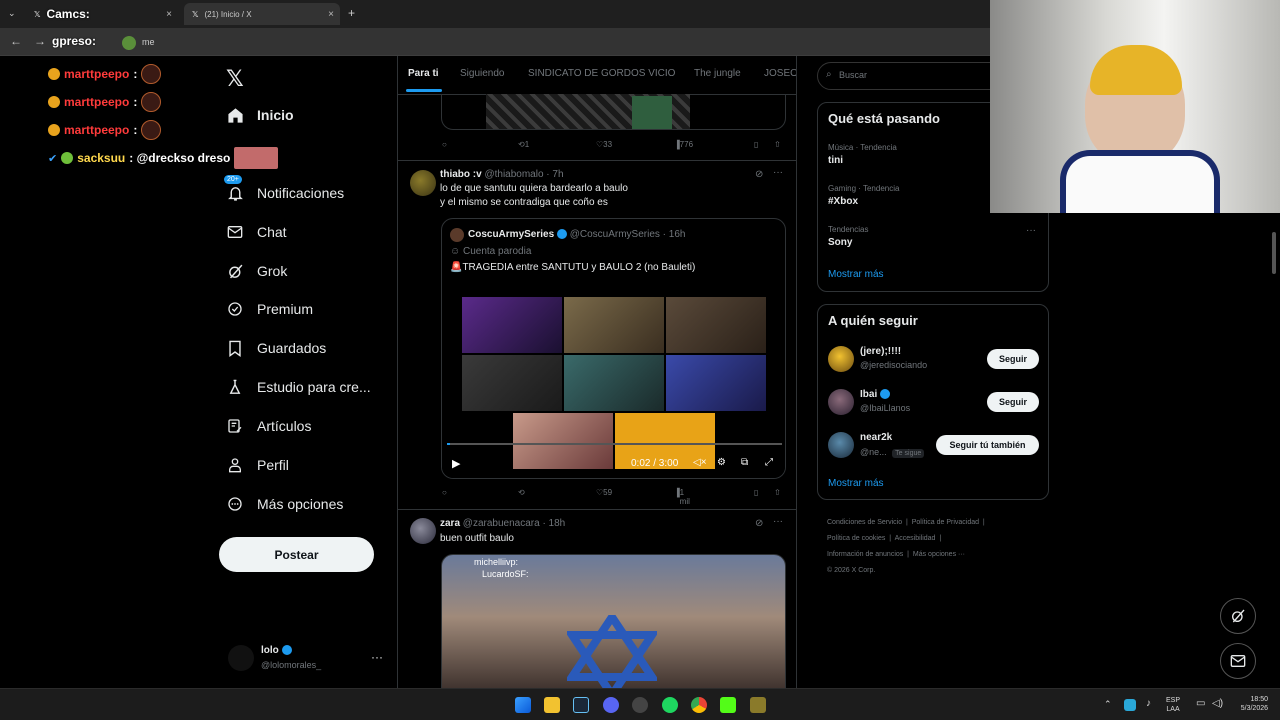  Describe the element at coordinates (235, 79) in the screenshot. I see `x-logo-icon: 𝕏` at that location.